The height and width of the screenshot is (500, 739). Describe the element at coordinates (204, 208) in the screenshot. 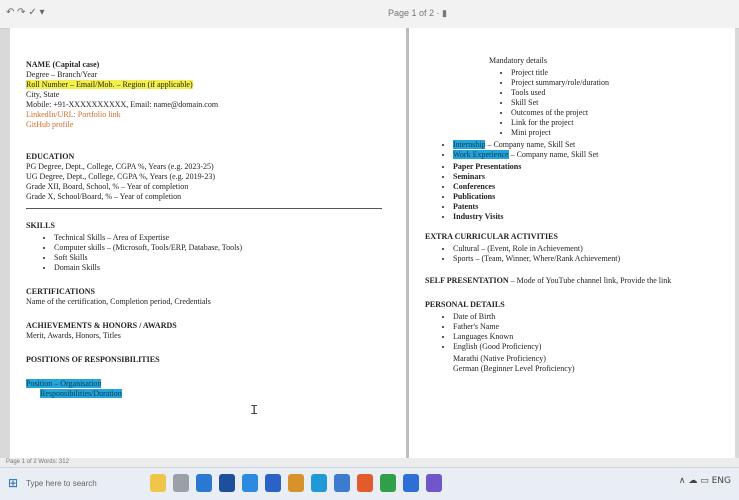

I see `section-divider` at that location.